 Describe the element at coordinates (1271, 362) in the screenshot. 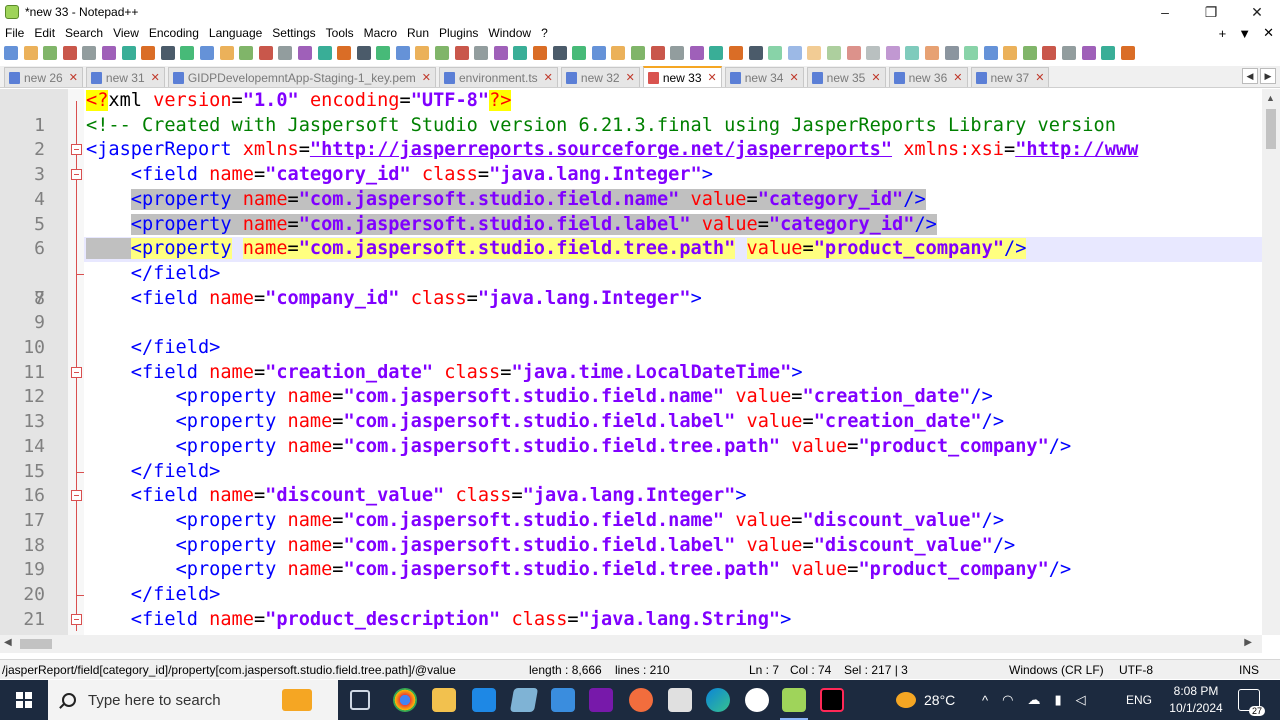

I see `vertical-scrollbar: ▲` at that location.